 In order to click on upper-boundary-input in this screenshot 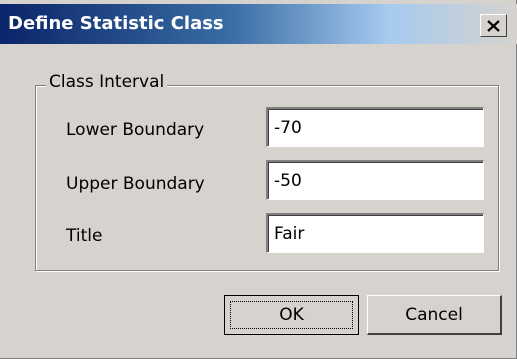, I will do `click(375, 180)`.